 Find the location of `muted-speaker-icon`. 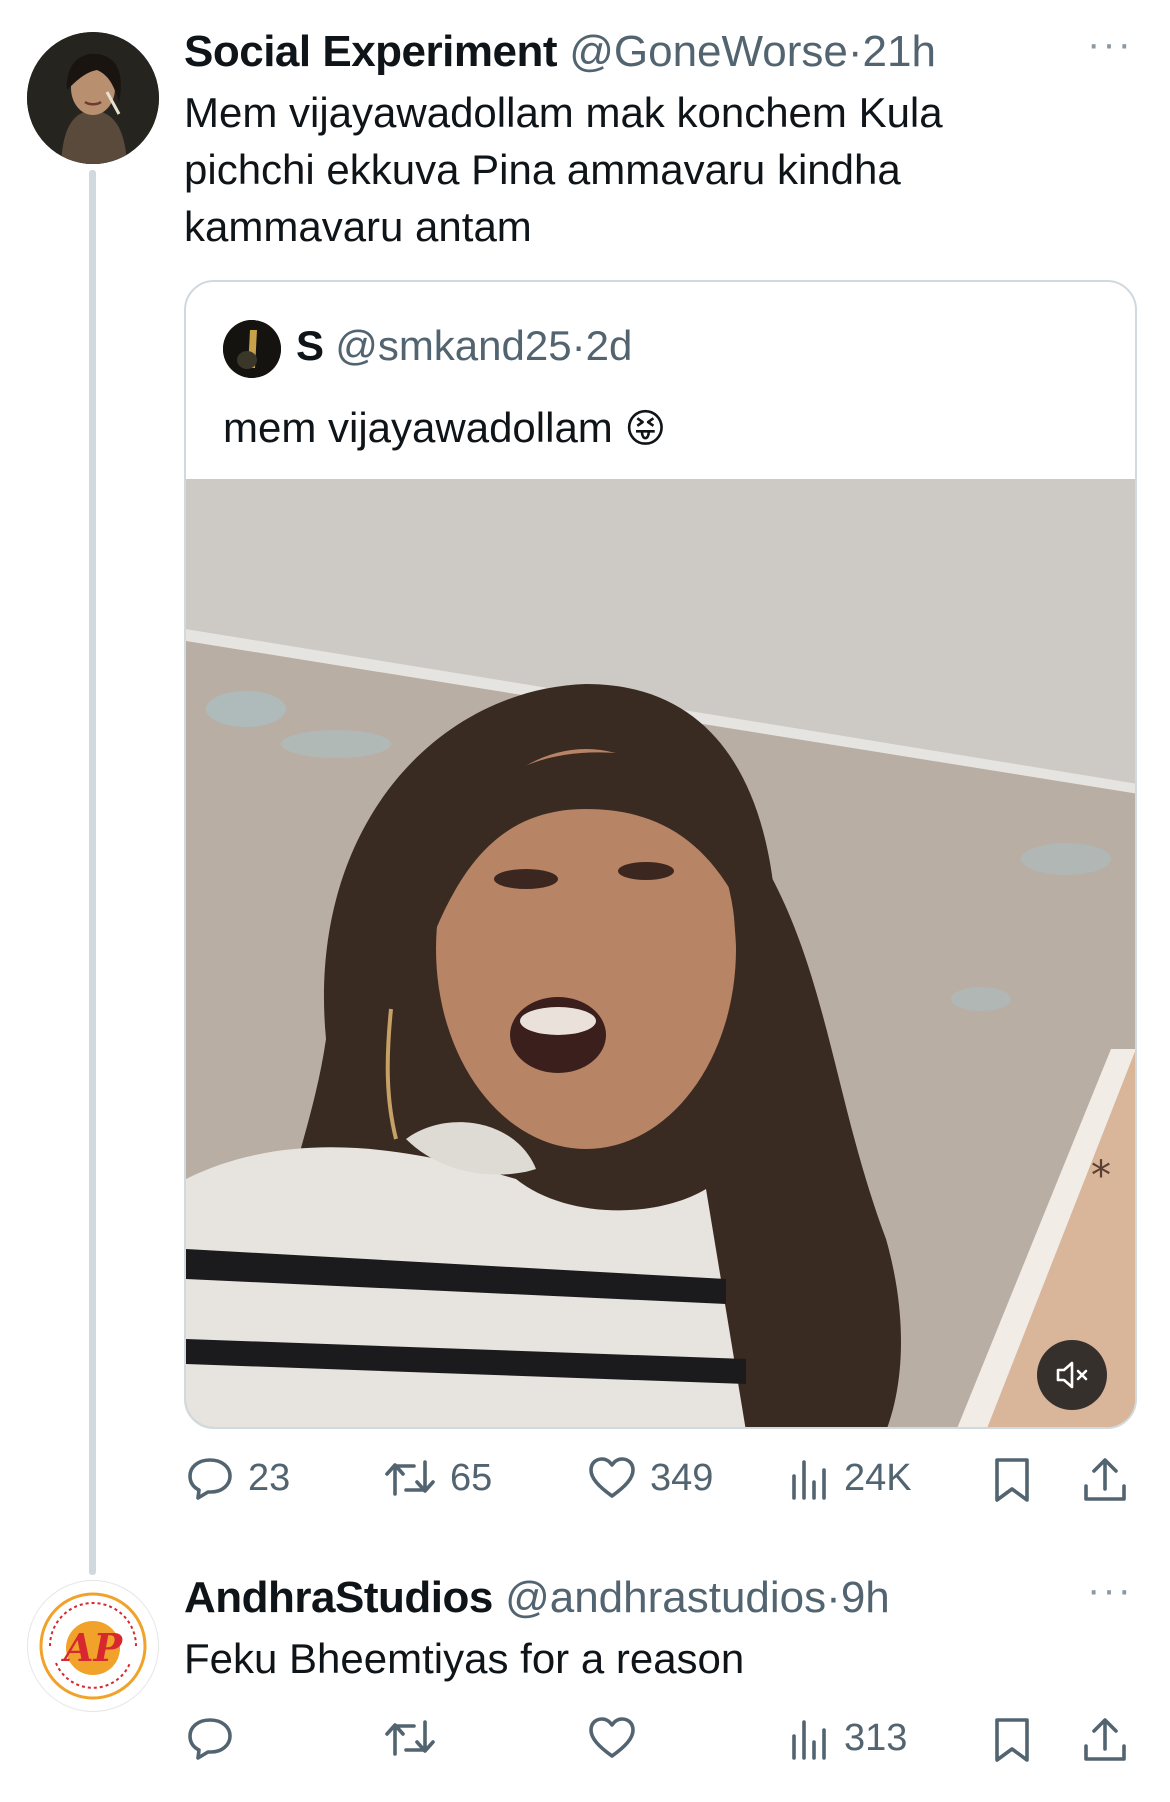

muted-speaker-icon is located at coordinates (1072, 1375).